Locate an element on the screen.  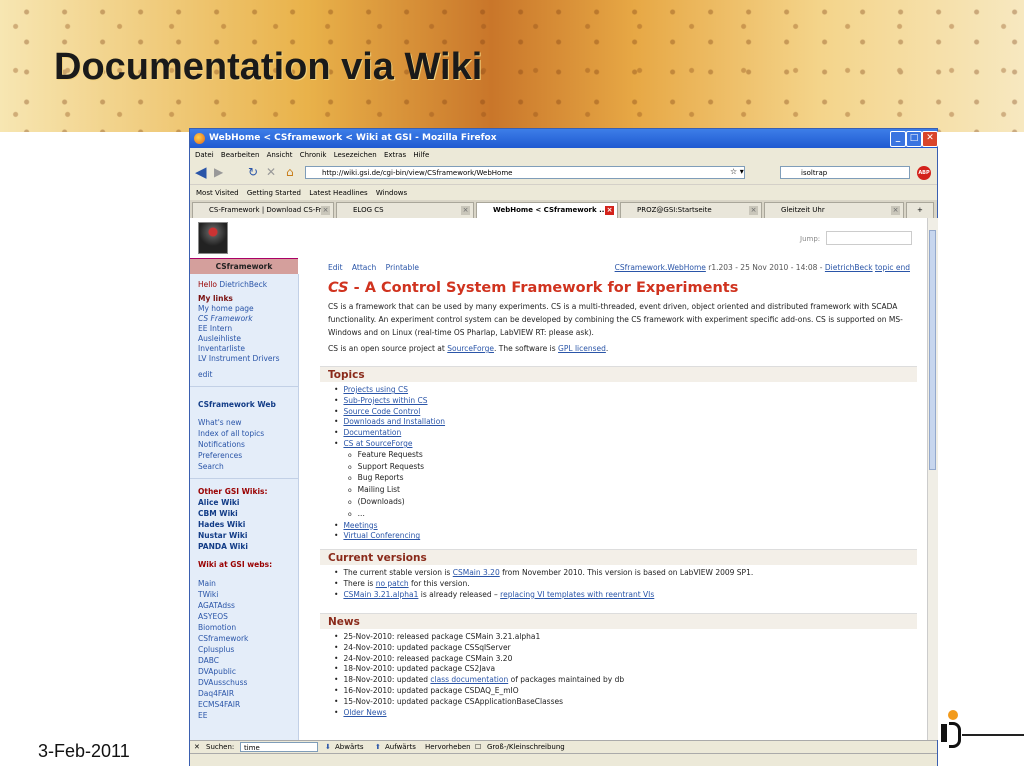
news-heading: News is located at coordinates (618, 621).